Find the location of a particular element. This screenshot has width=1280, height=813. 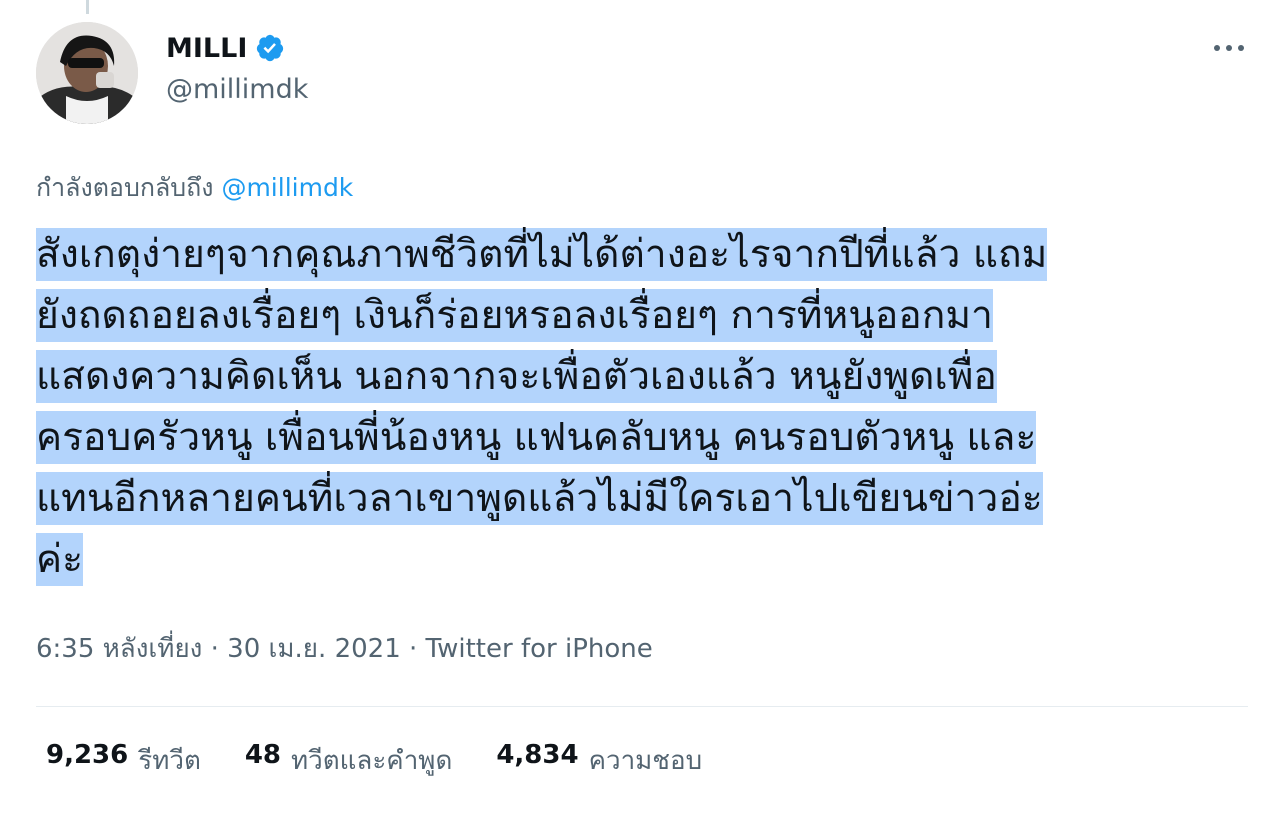

avatar is located at coordinates (87, 73).